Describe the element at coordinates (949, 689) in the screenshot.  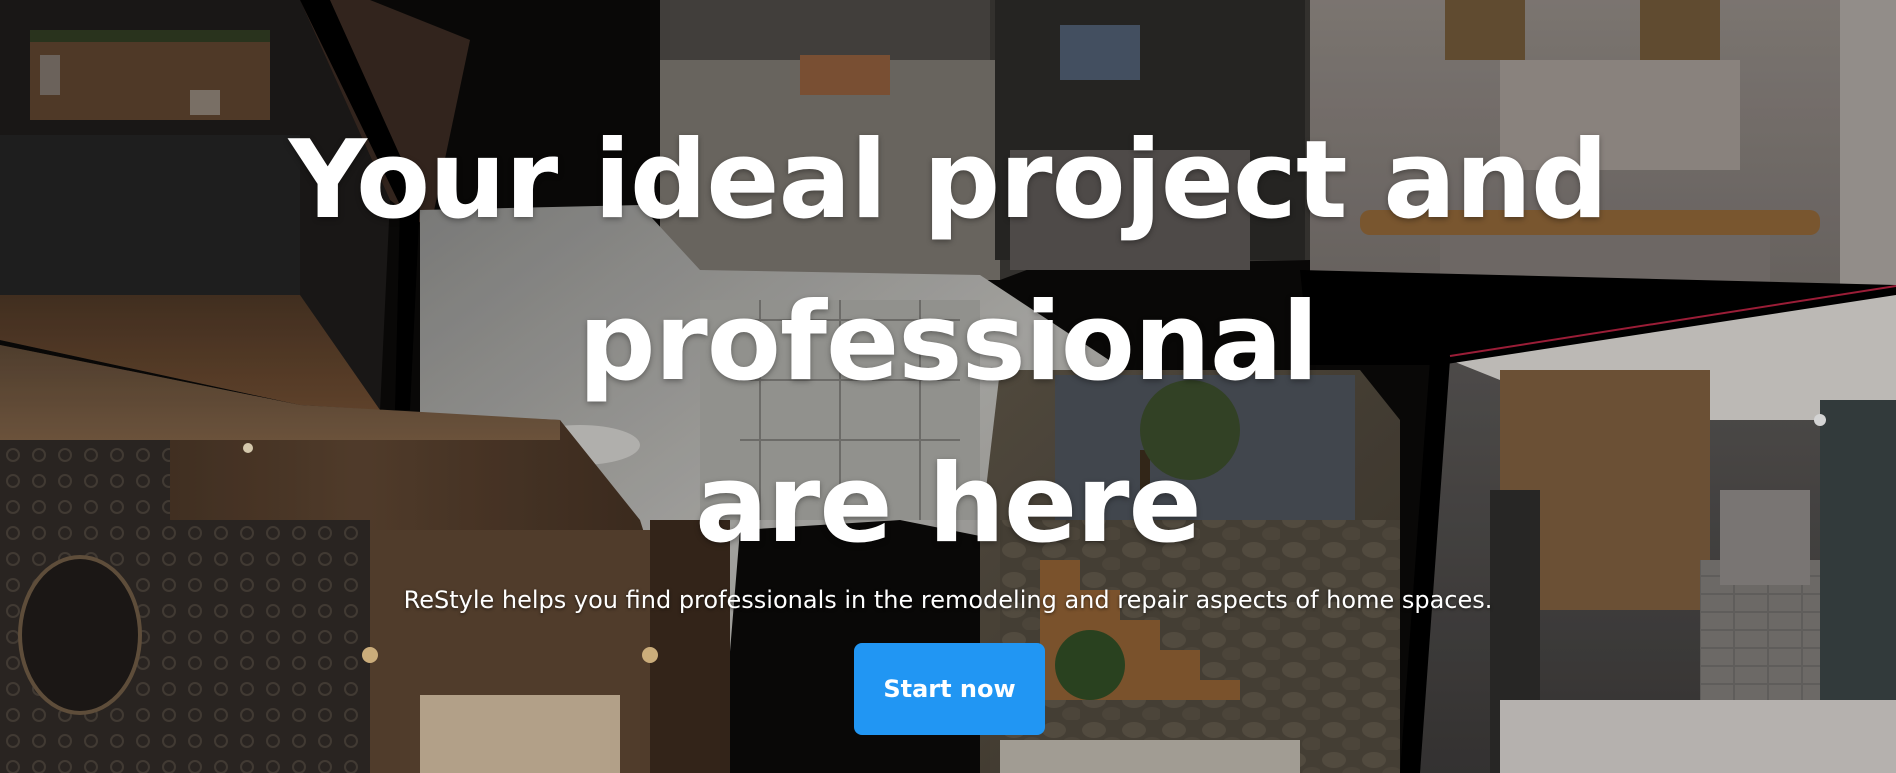
I see `start-now-button: Start now` at that location.